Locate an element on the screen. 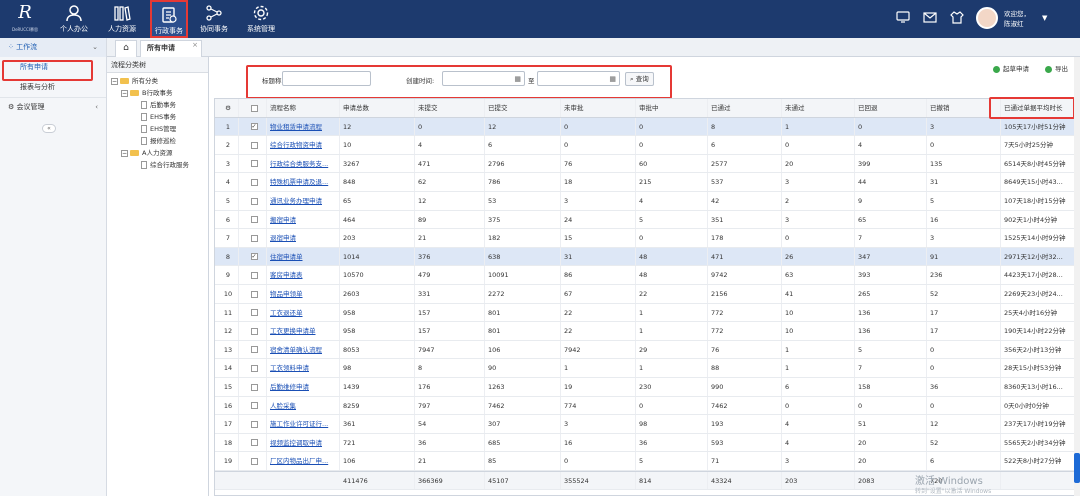 The image size is (1080, 496). nav-personal-office: 个人办公 is located at coordinates (74, 19).